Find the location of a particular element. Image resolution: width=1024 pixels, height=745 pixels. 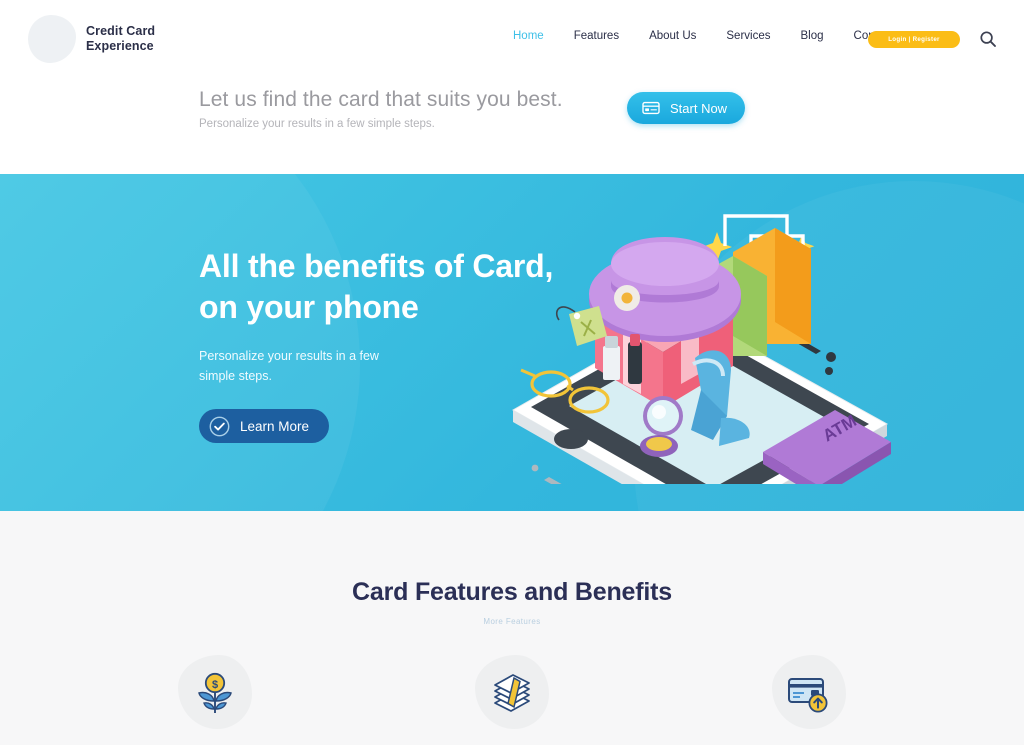

compact-mirror-illustration is located at coordinates (661, 426).